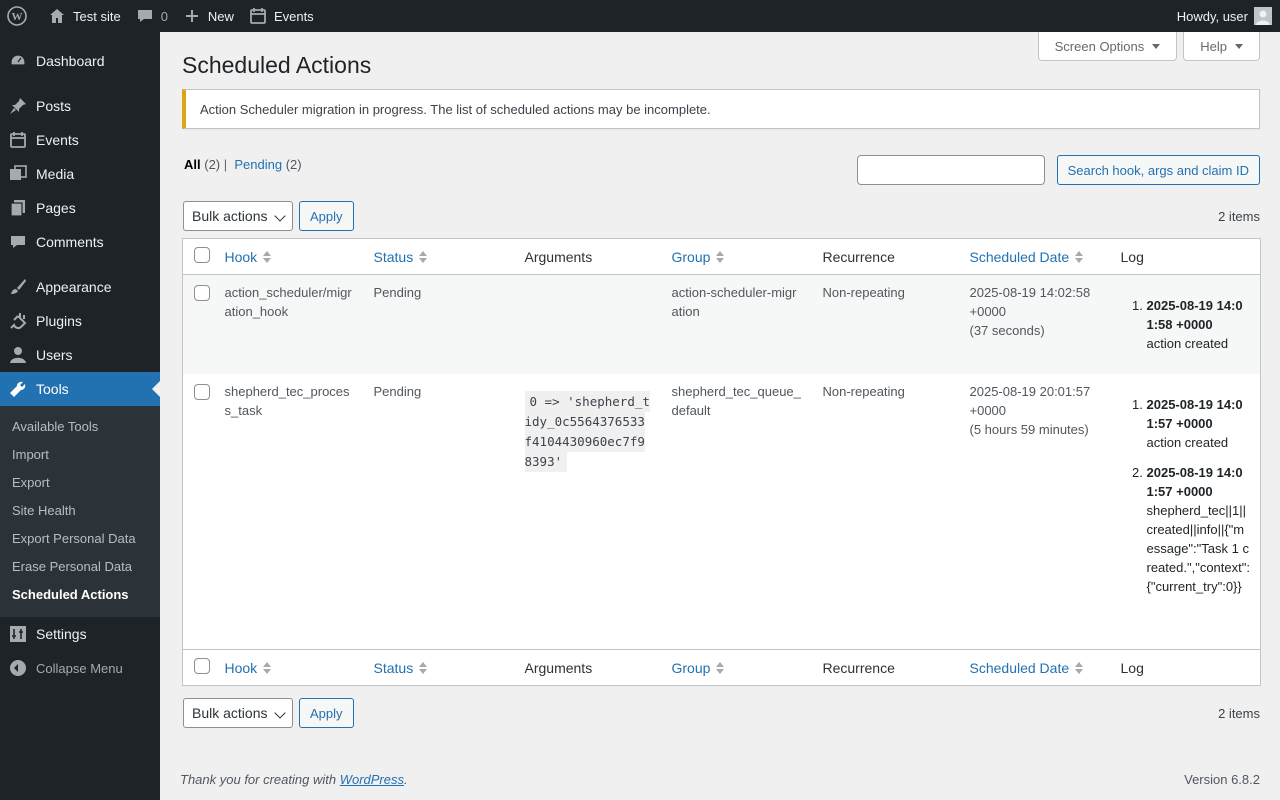  What do you see at coordinates (736, 400) in the screenshot?
I see `group-cell: shepherd_tec_queue_default` at bounding box center [736, 400].